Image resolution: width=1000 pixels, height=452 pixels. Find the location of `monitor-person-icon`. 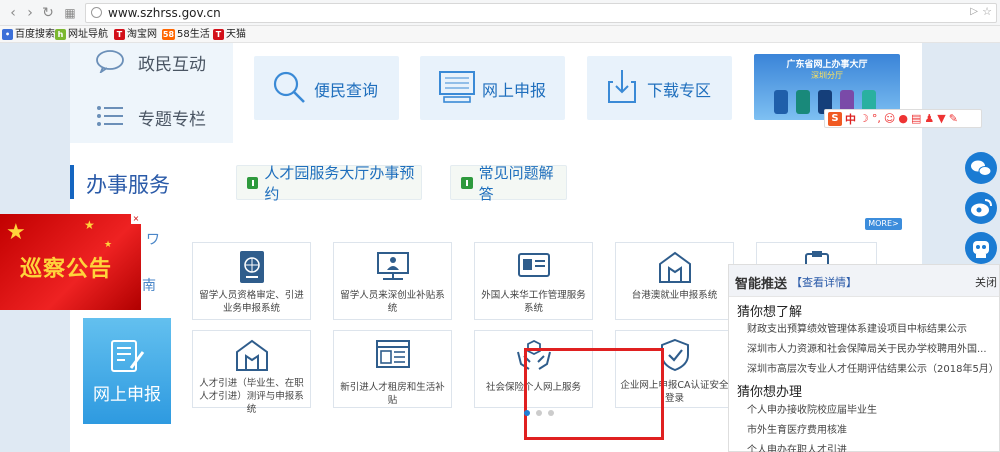

monitor-person-icon is located at coordinates (392, 267).